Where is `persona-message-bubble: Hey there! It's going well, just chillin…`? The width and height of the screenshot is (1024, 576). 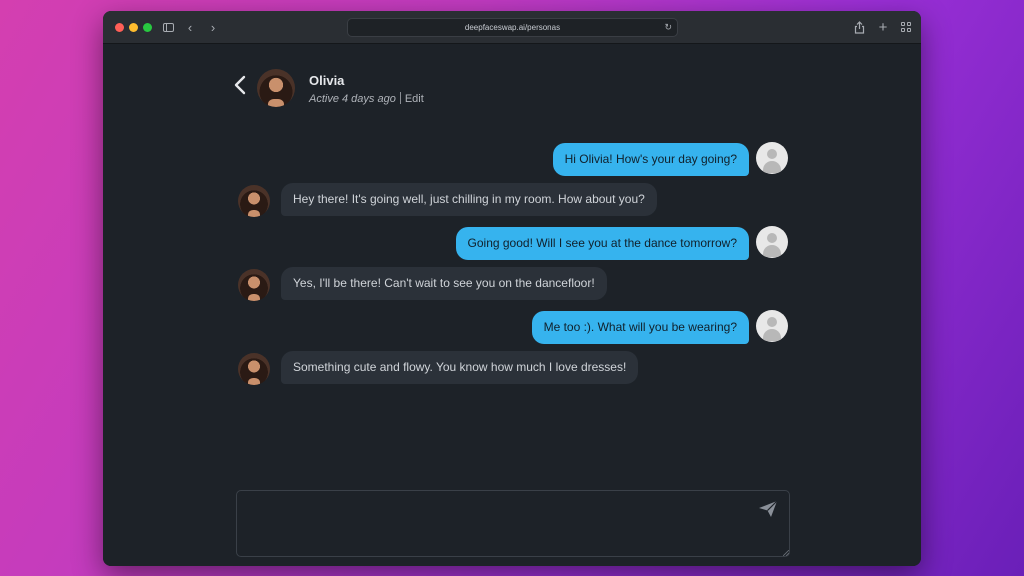 persona-message-bubble: Hey there! It's going well, just chillin… is located at coordinates (469, 199).